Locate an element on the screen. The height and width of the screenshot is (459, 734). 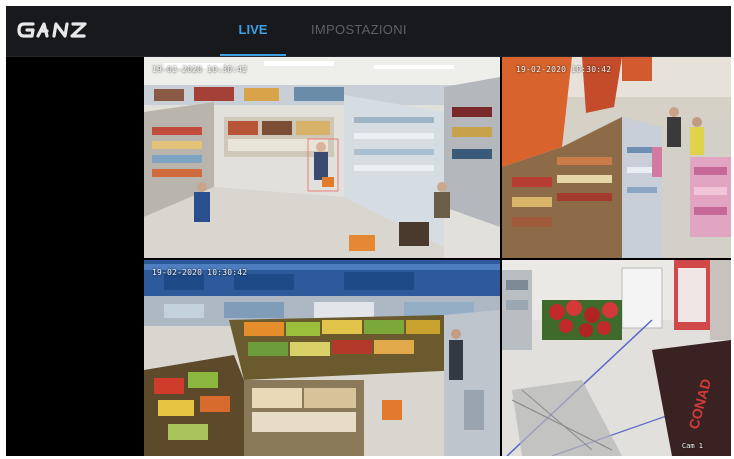
camera-2-timestamp: 19-02-2020 10:30:42 is located at coordinates (564, 69).